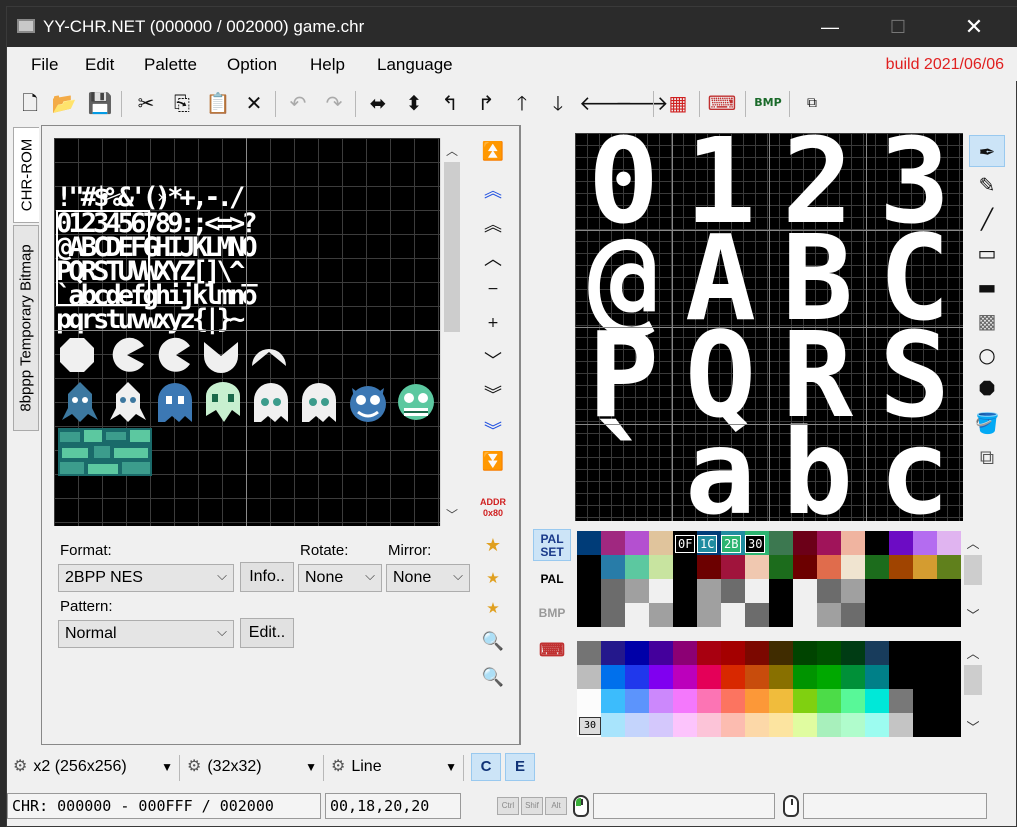 Image resolution: width=1017 pixels, height=827 pixels. I want to click on pen-icon: ✒, so click(987, 151).